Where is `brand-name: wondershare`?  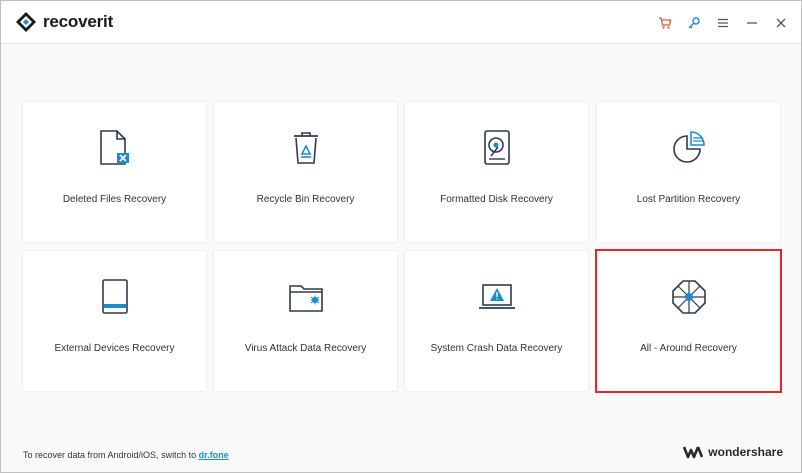
brand-name: wondershare is located at coordinates (745, 452).